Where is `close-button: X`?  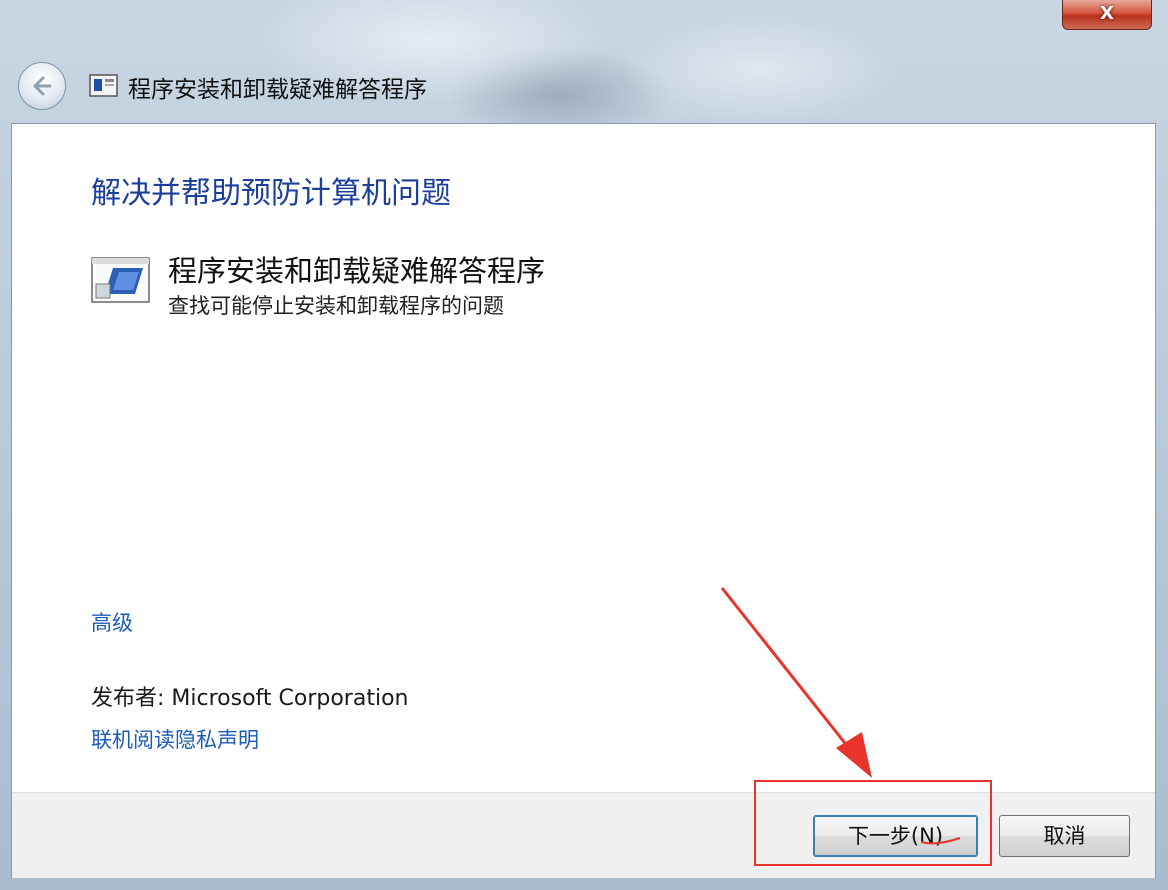 close-button: X is located at coordinates (1107, 15).